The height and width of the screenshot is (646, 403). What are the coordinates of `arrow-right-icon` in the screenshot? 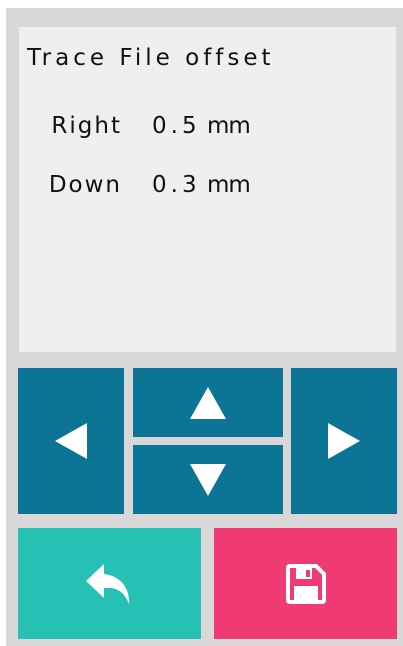 It's located at (344, 441).